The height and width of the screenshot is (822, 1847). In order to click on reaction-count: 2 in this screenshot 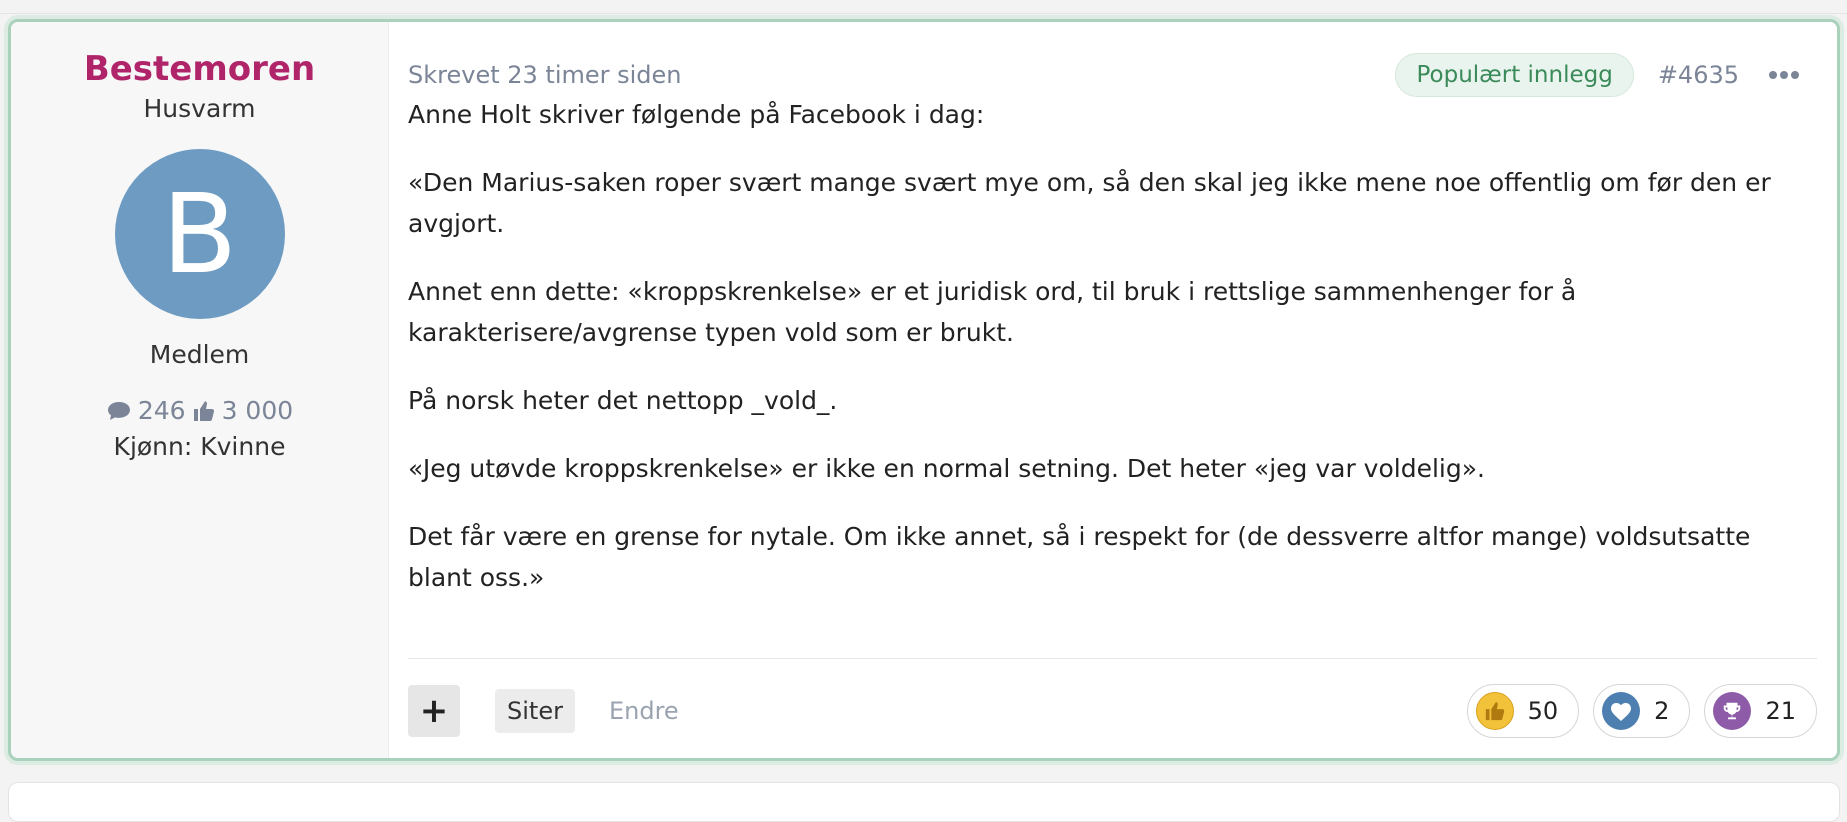, I will do `click(1662, 710)`.